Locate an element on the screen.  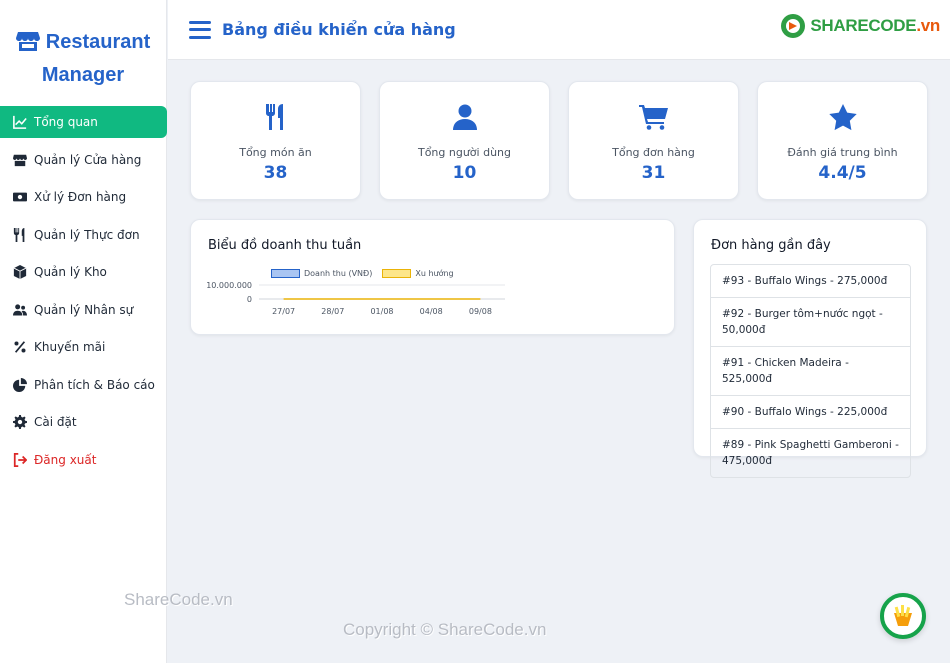
stat-value: 38 is located at coordinates (275, 173).